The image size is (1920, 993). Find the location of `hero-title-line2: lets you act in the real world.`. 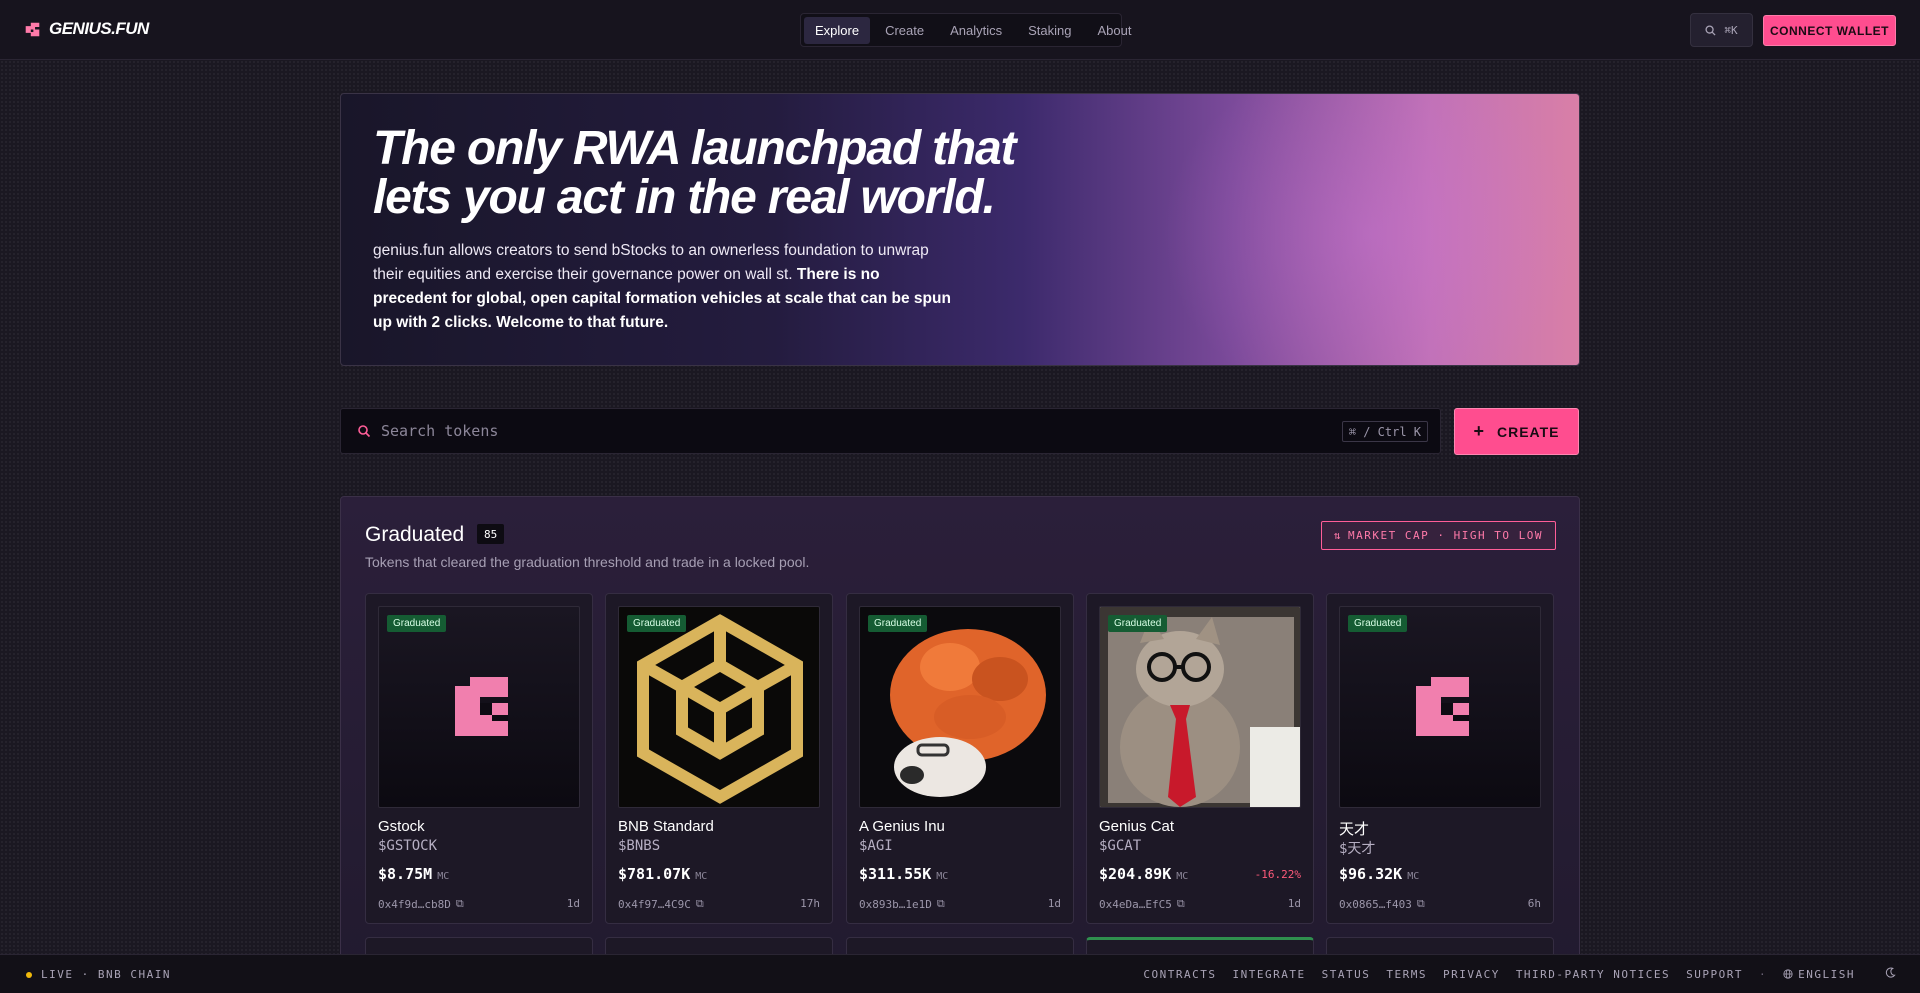

hero-title-line2: lets you act in the real world. is located at coordinates (684, 197).